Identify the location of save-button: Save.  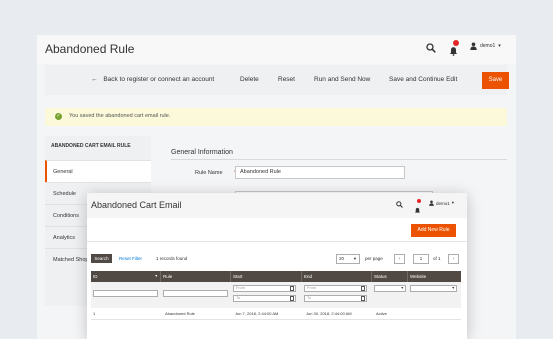
(495, 80).